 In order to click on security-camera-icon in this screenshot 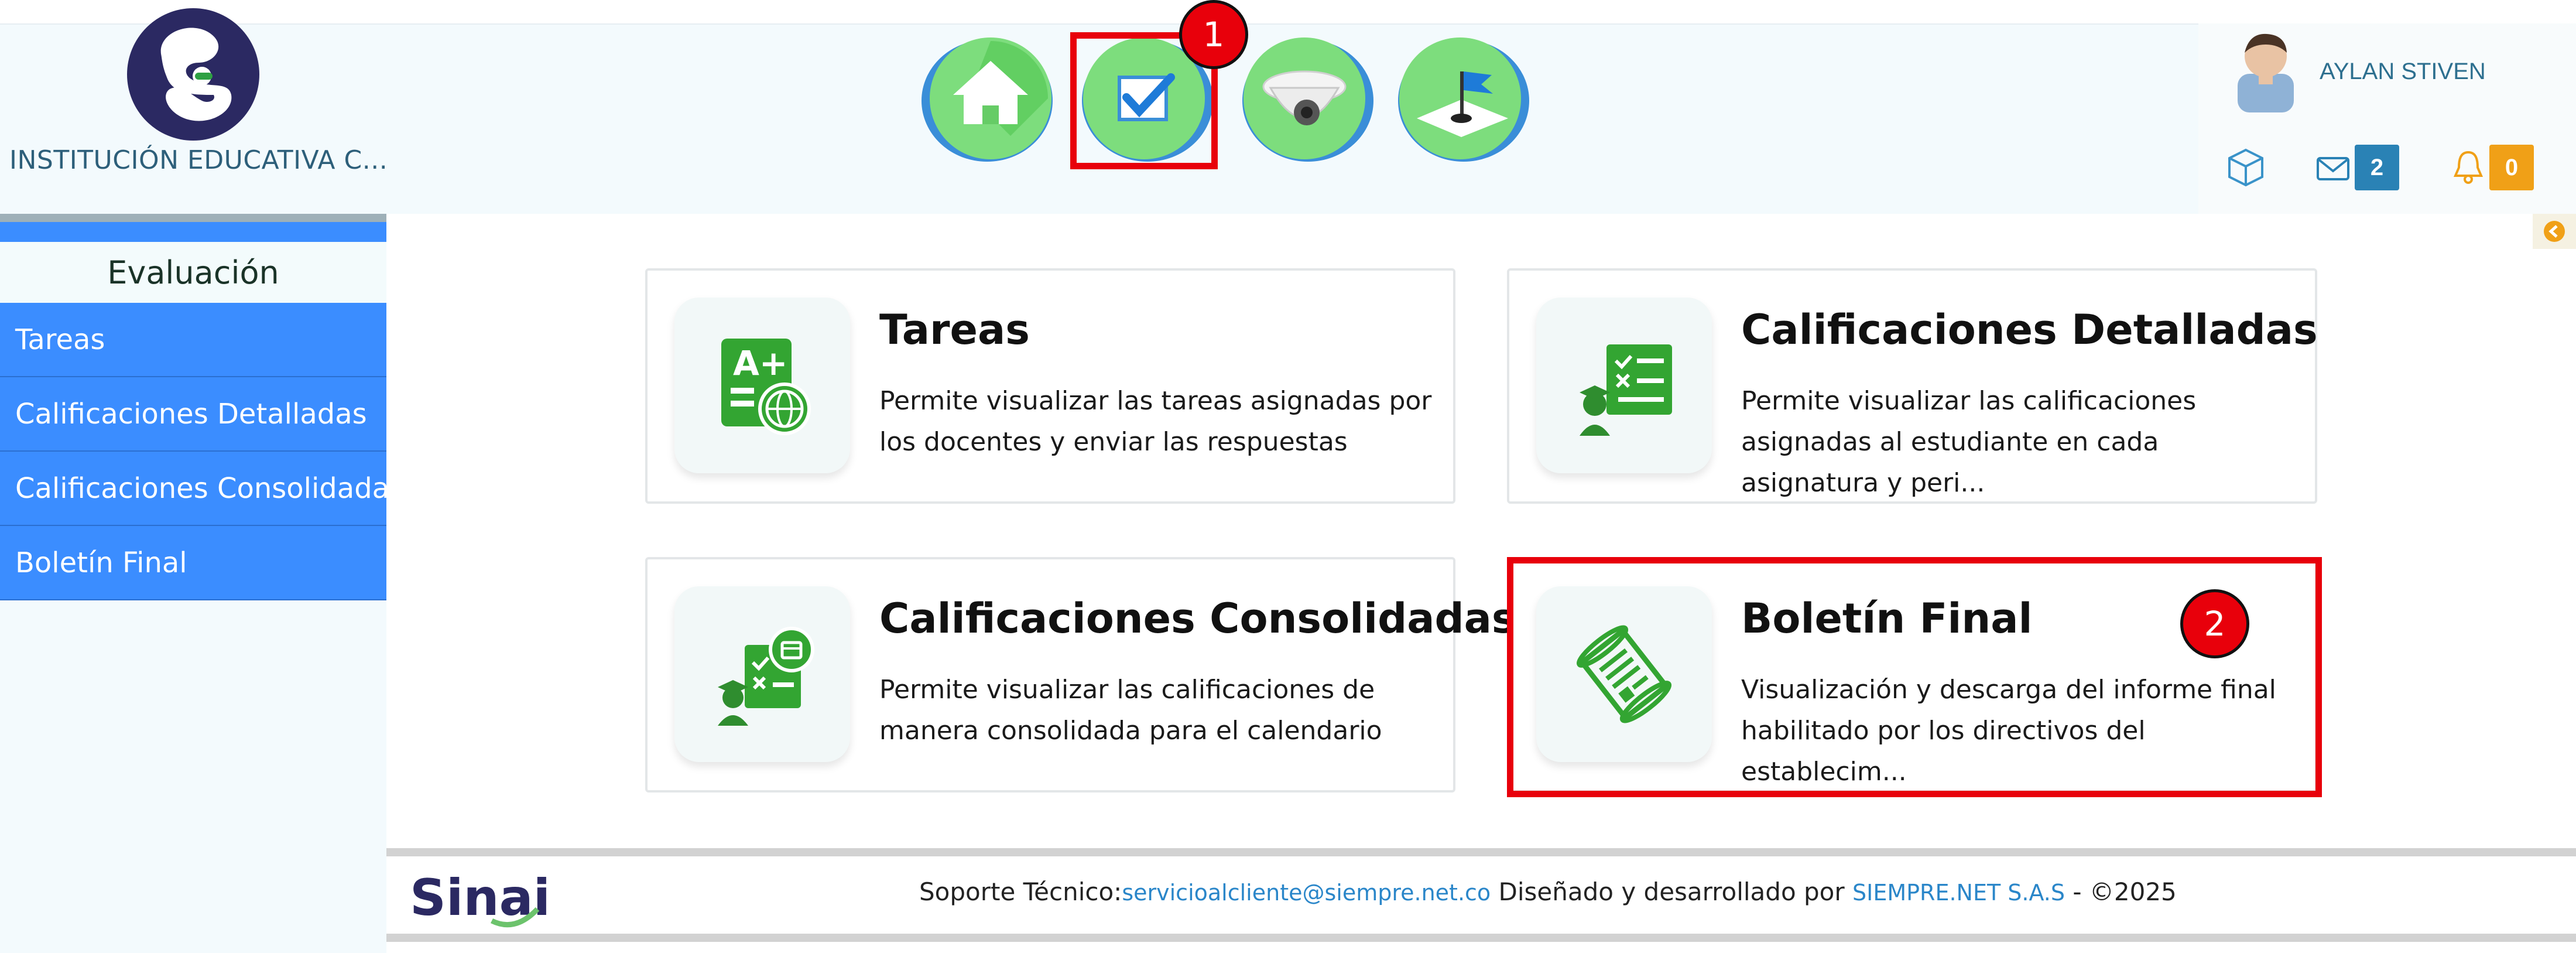, I will do `click(1307, 99)`.